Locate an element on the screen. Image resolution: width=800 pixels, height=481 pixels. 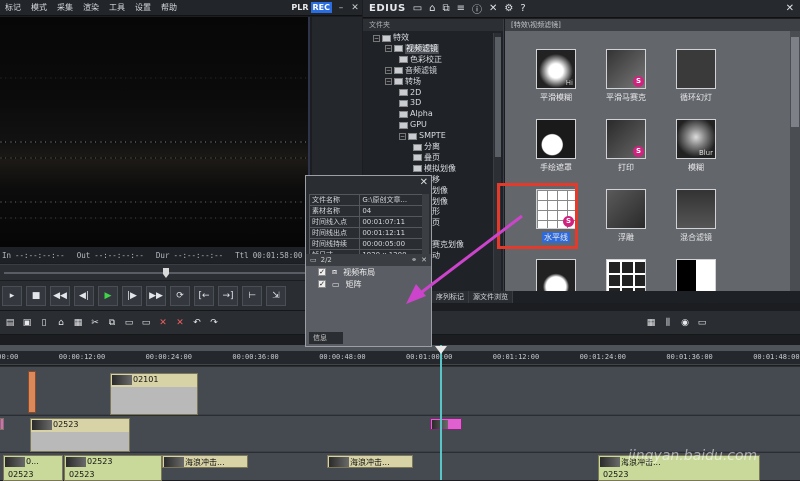
play-icon: ▶ is located at coordinates (108, 295).